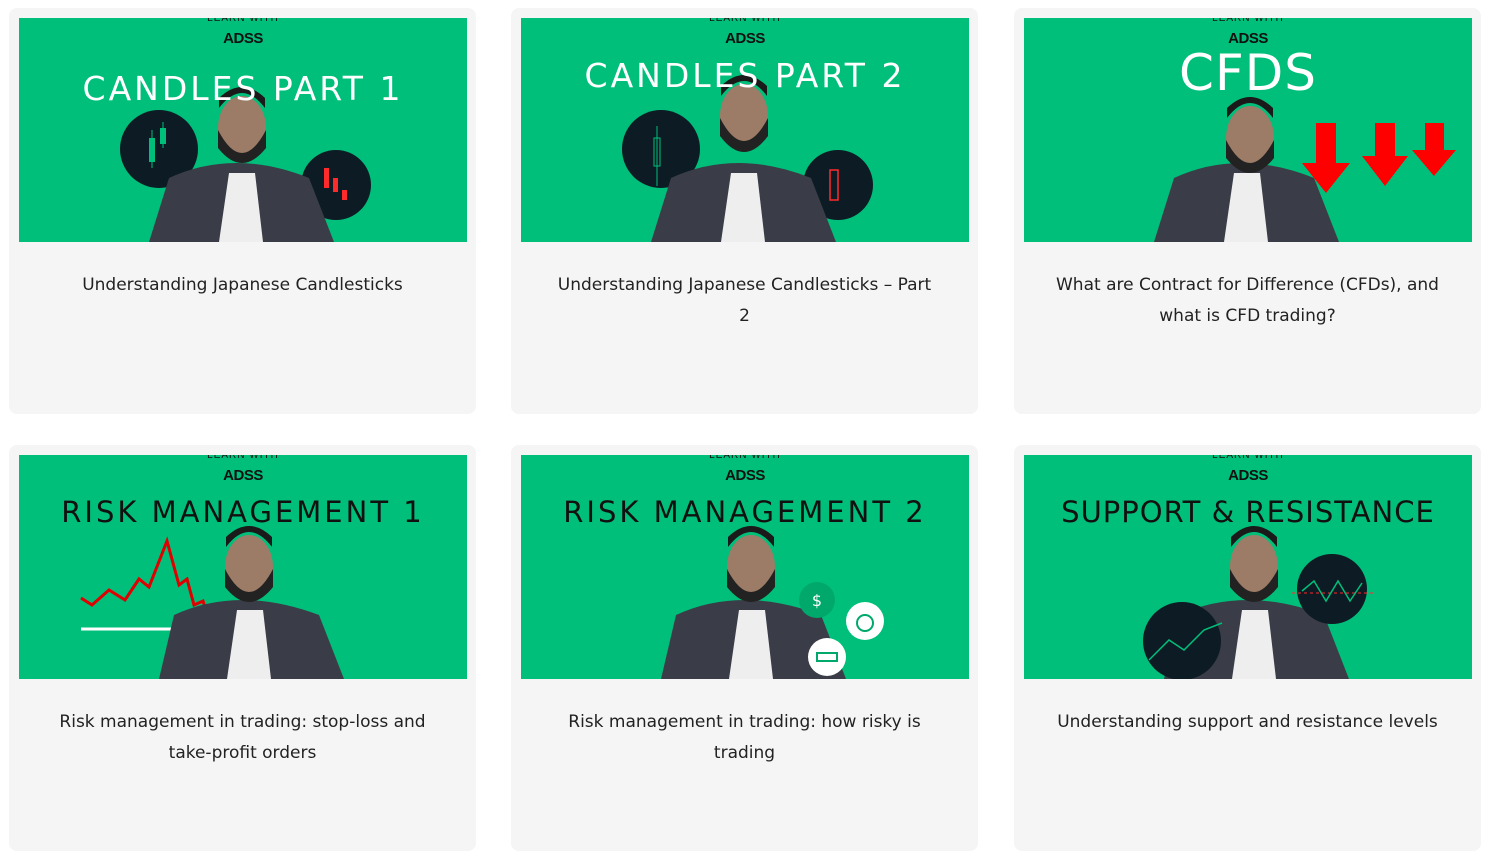 The image size is (1493, 862). What do you see at coordinates (745, 75) in the screenshot?
I see `thumbnail-title: CANDLES PART 2` at bounding box center [745, 75].